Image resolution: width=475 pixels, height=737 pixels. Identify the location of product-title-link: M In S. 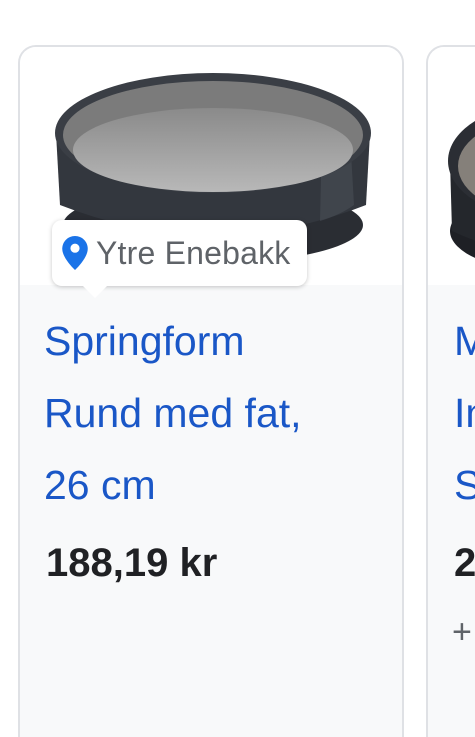
(464, 413).